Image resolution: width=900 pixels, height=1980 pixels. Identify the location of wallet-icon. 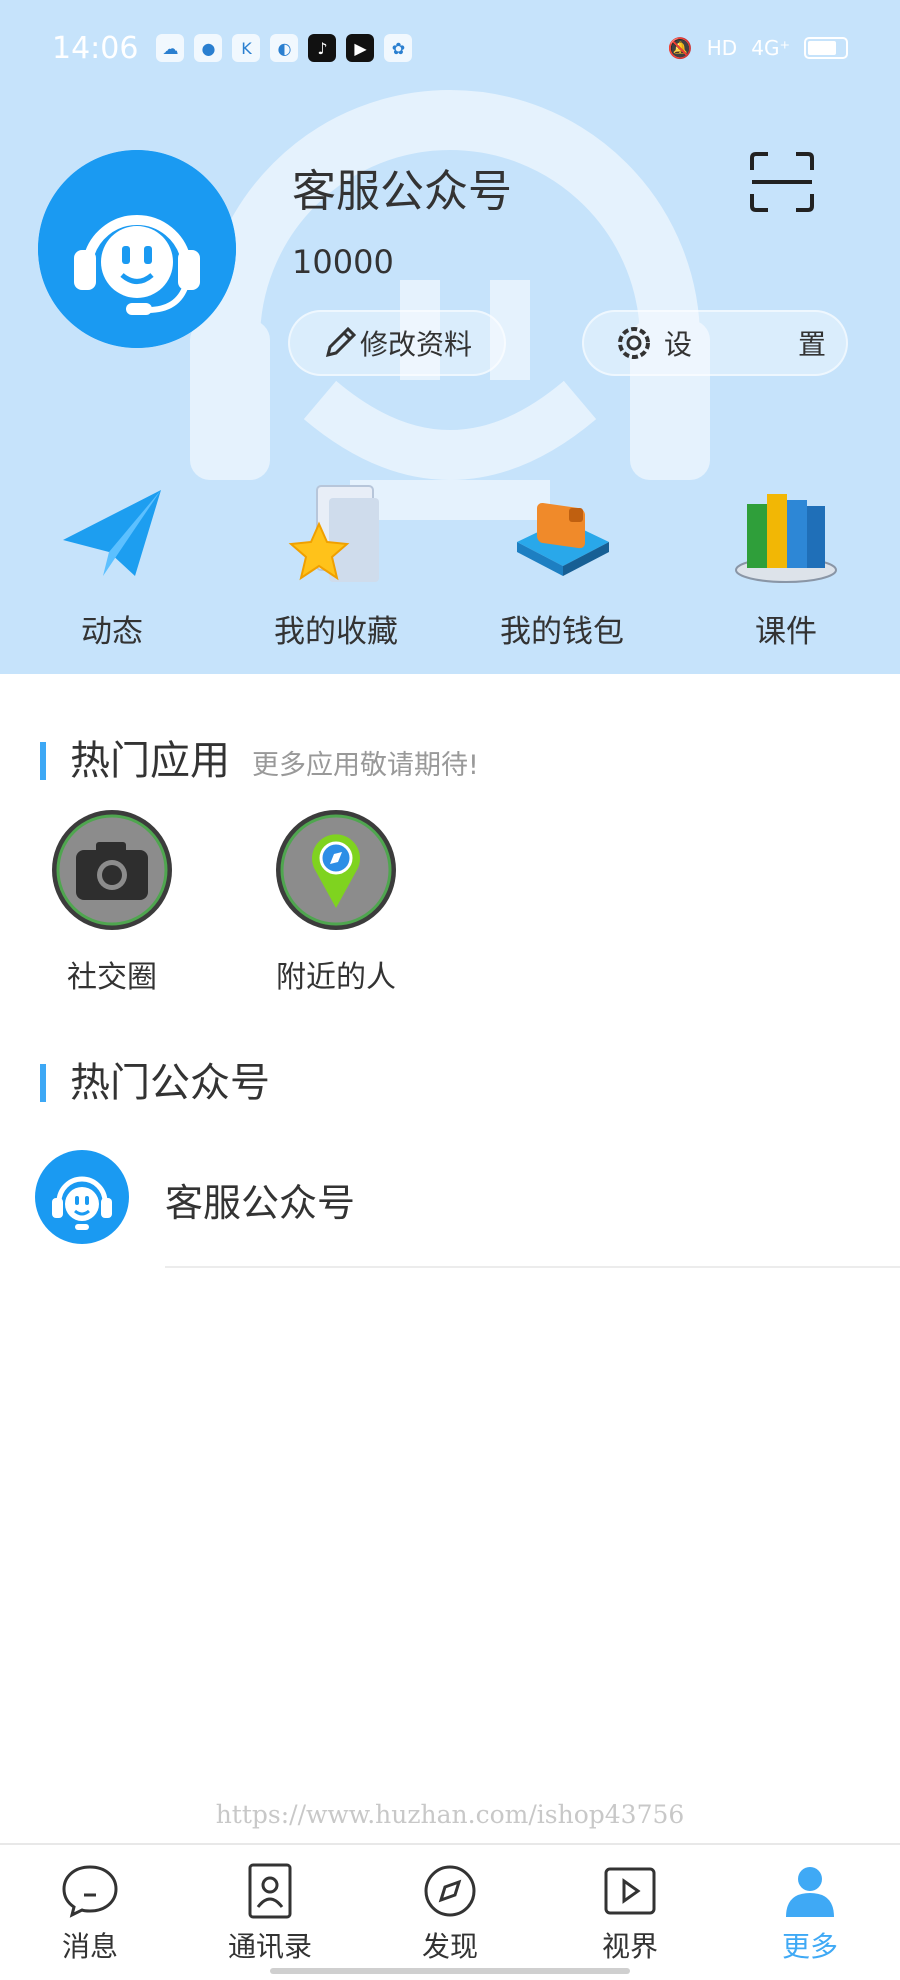
(563, 539).